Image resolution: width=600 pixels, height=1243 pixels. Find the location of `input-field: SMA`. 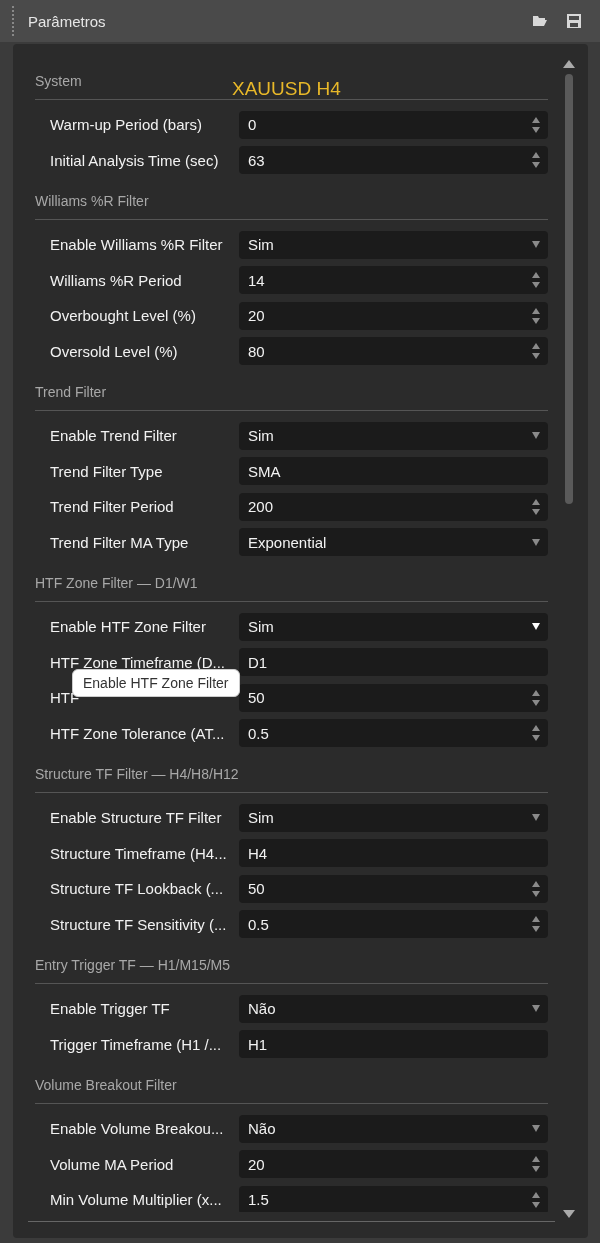

input-field: SMA is located at coordinates (393, 471).